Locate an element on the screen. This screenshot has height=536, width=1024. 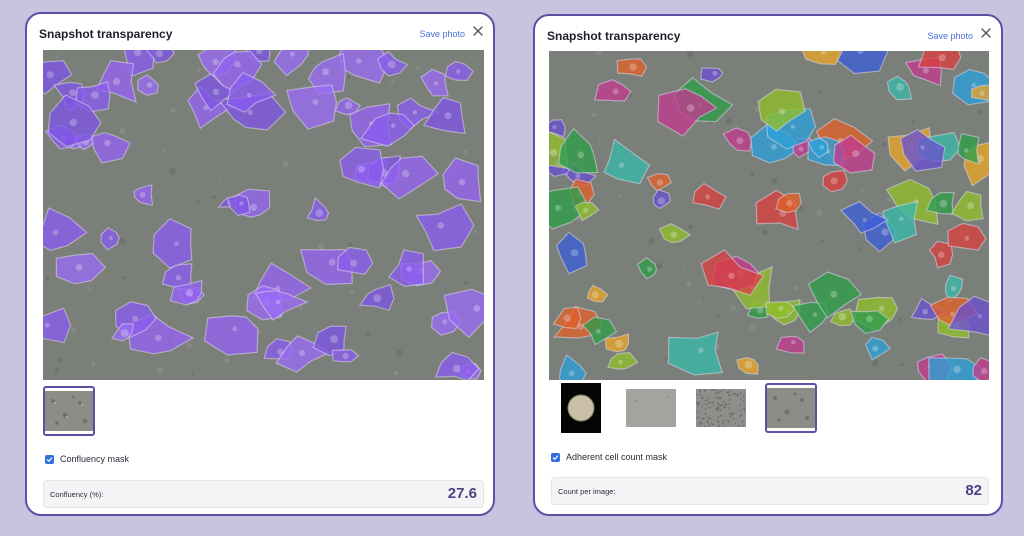
confluency-stat: Confluency (%): 27.6 is located at coordinates (263, 494).